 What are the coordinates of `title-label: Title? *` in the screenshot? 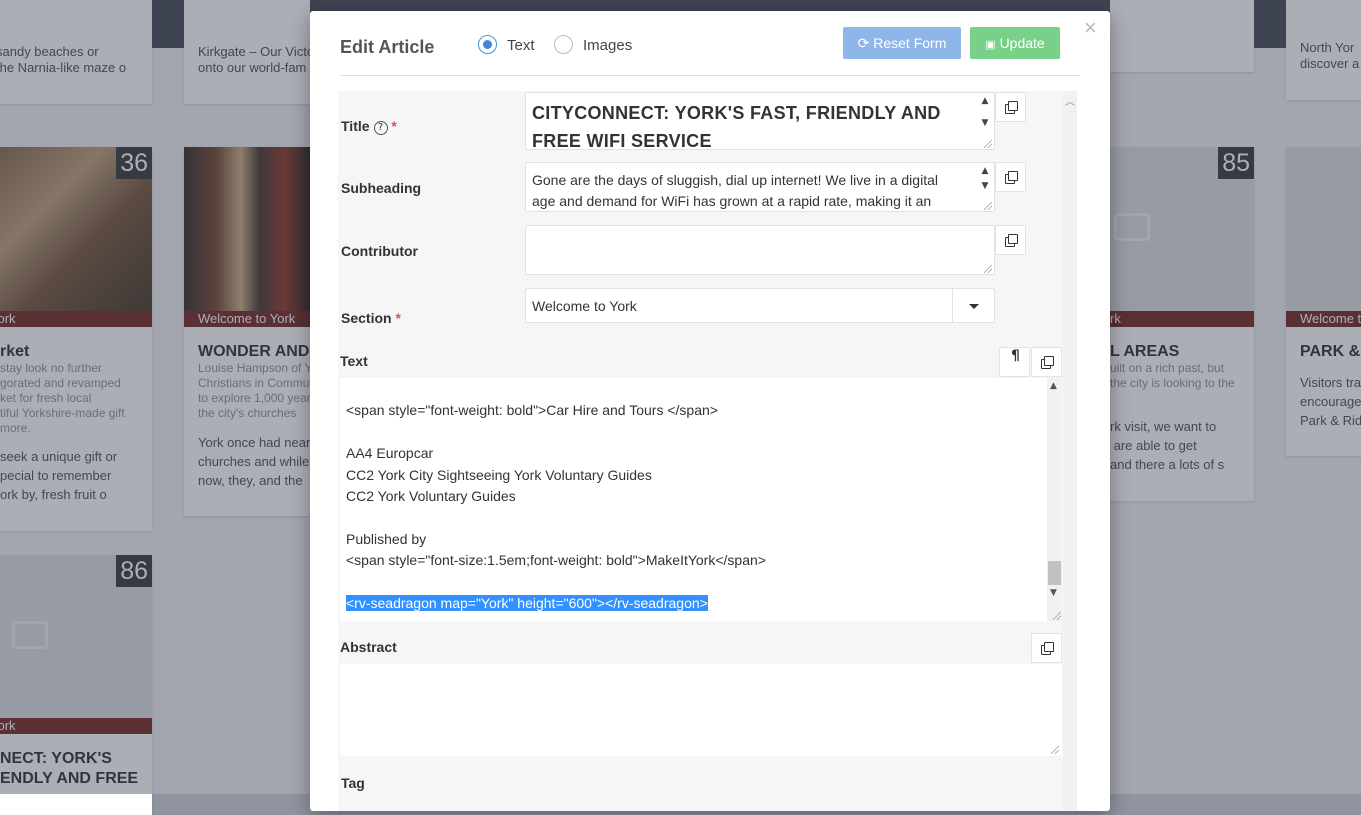 It's located at (369, 126).